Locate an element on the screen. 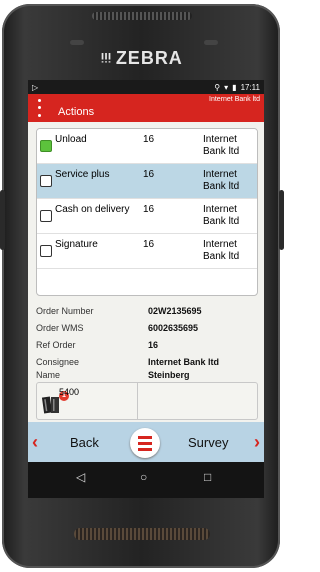 The image size is (320, 572). system-recents-icon: □ is located at coordinates (207, 477).